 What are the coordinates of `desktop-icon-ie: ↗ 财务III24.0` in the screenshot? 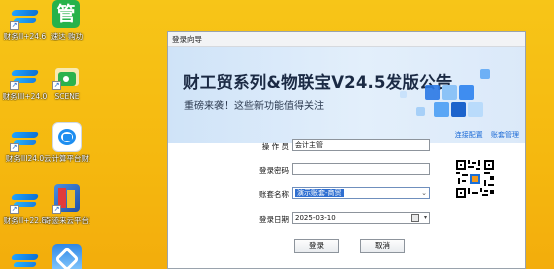 It's located at (25, 142).